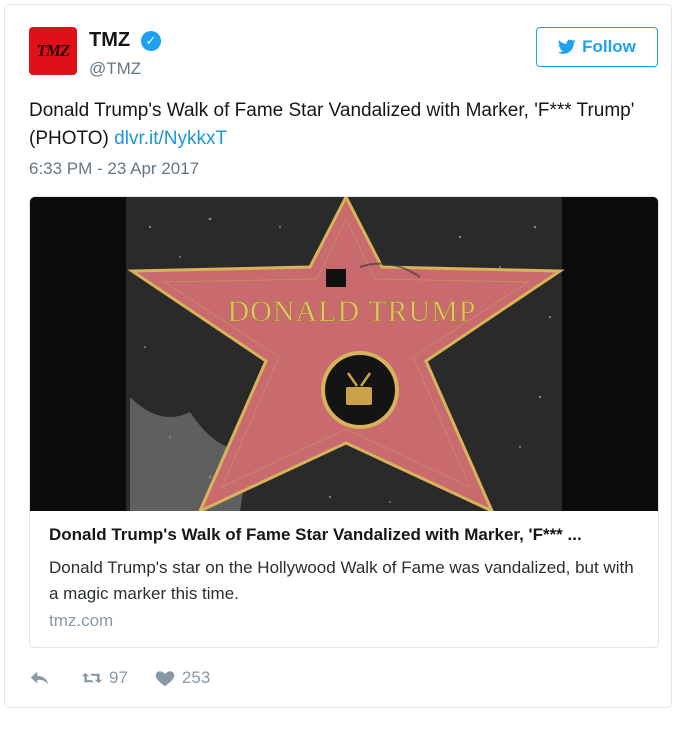 Image resolution: width=680 pixels, height=738 pixels. I want to click on like-button: 253, so click(182, 678).